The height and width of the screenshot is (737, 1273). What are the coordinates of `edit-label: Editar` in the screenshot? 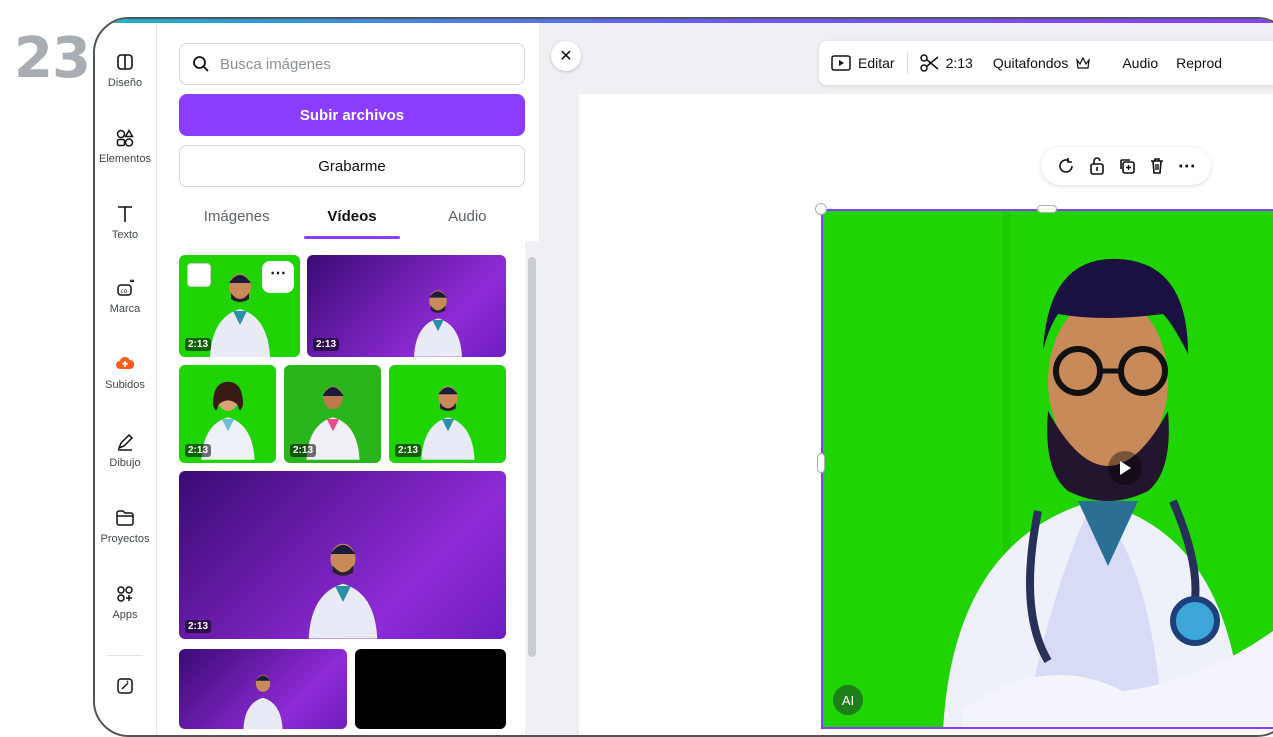 It's located at (876, 63).